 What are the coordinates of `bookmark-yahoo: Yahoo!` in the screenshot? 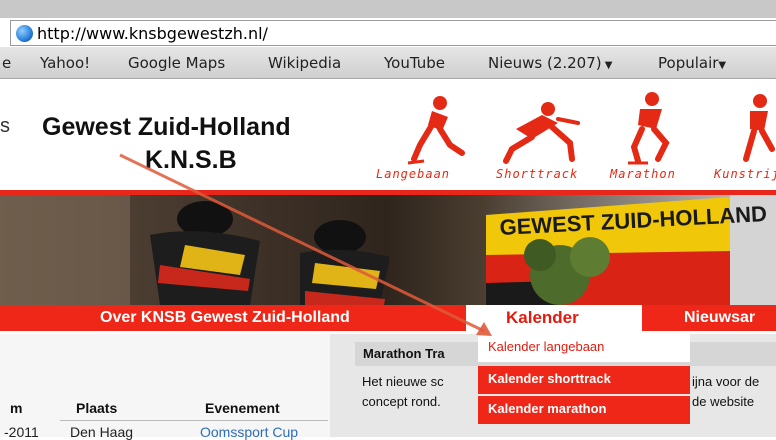 It's located at (65, 63).